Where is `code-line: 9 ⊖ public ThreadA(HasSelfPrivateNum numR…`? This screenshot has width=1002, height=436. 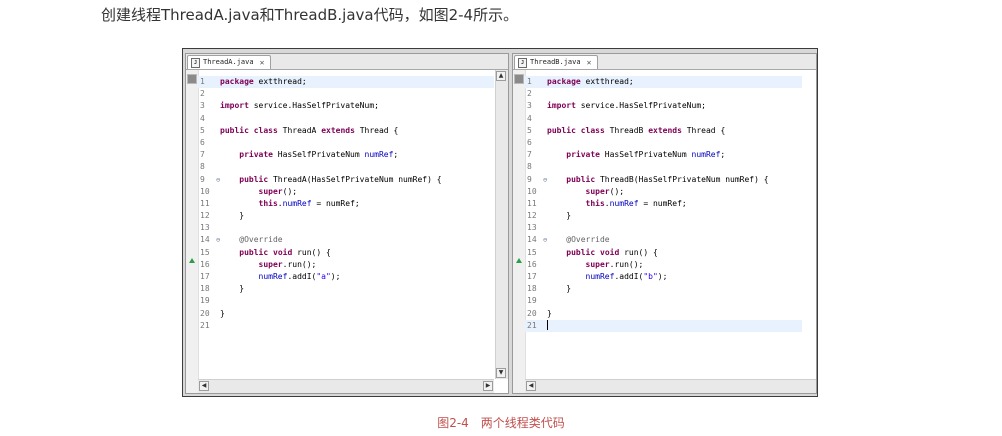
code-line: 9 ⊖ public ThreadA(HasSelfPrivateNum numR… is located at coordinates (346, 180).